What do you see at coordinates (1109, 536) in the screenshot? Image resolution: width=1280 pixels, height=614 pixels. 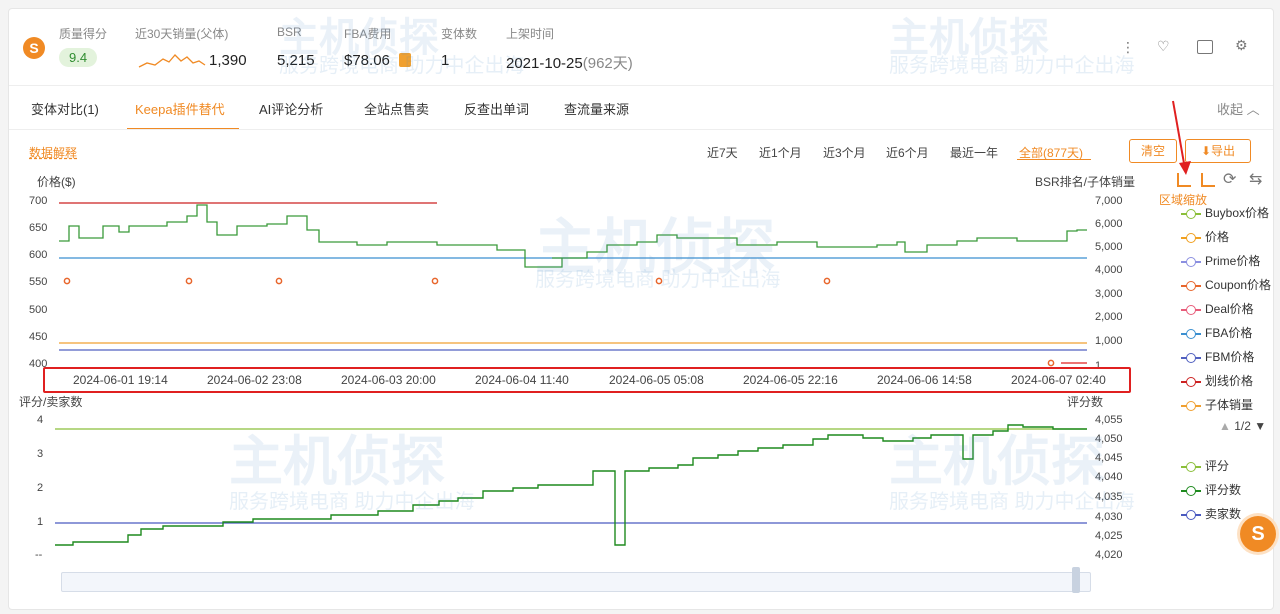 I see `bottom-right-tick: 4,025` at bounding box center [1109, 536].